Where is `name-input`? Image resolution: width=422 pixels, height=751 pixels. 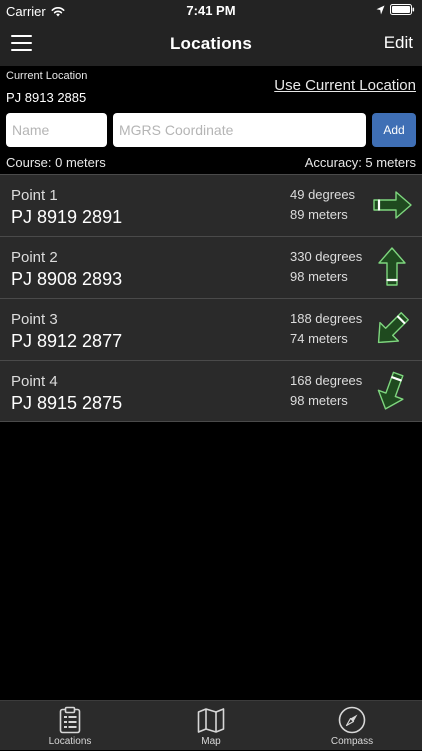 name-input is located at coordinates (56, 130).